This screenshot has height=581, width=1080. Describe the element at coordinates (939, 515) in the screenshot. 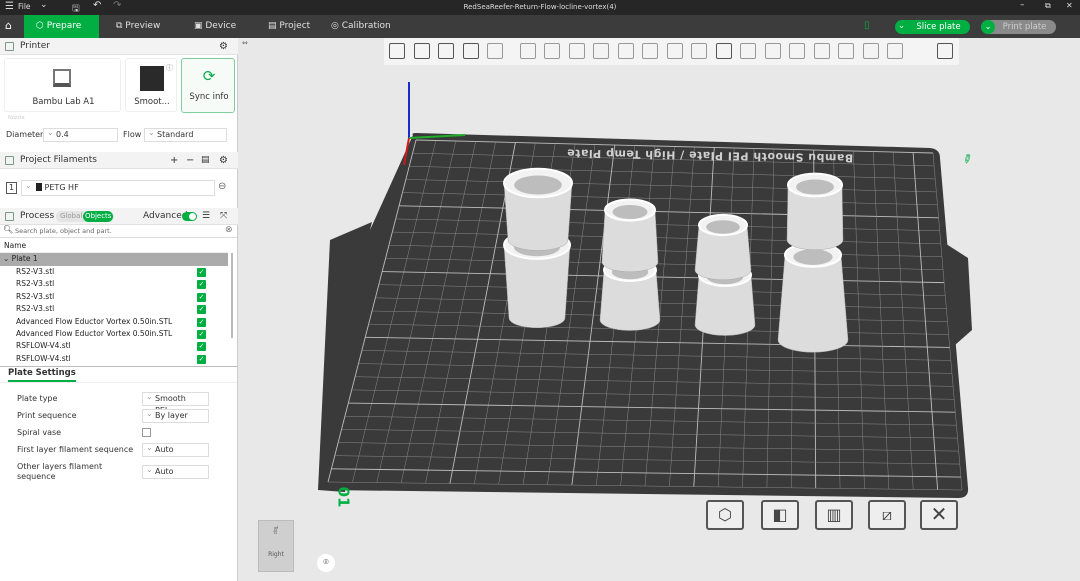

I see `delete-plate-button: ✕` at that location.